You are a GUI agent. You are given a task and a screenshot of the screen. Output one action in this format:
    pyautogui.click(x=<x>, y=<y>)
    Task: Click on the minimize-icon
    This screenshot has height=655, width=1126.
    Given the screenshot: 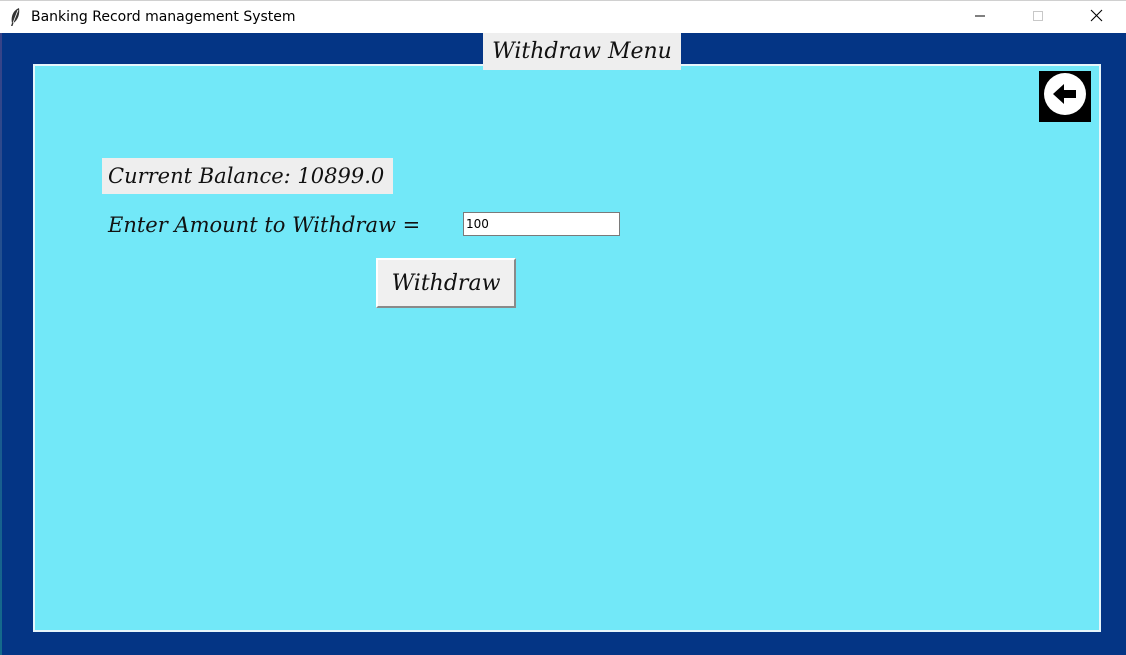 What is the action you would take?
    pyautogui.click(x=980, y=18)
    